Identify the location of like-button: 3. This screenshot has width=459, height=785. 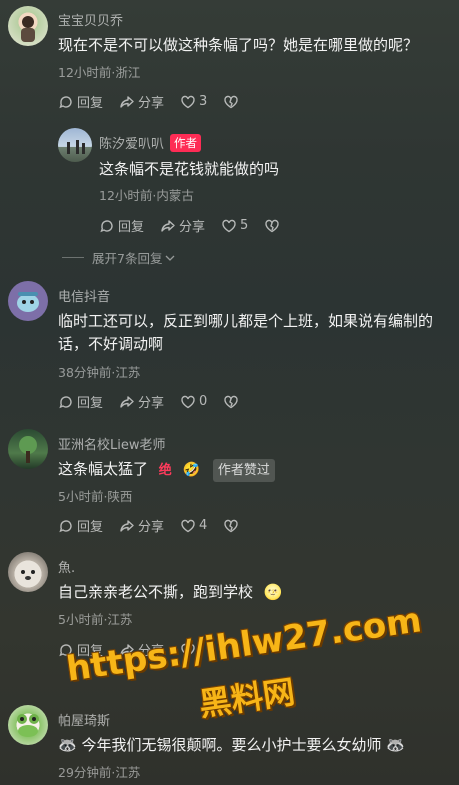
(193, 102).